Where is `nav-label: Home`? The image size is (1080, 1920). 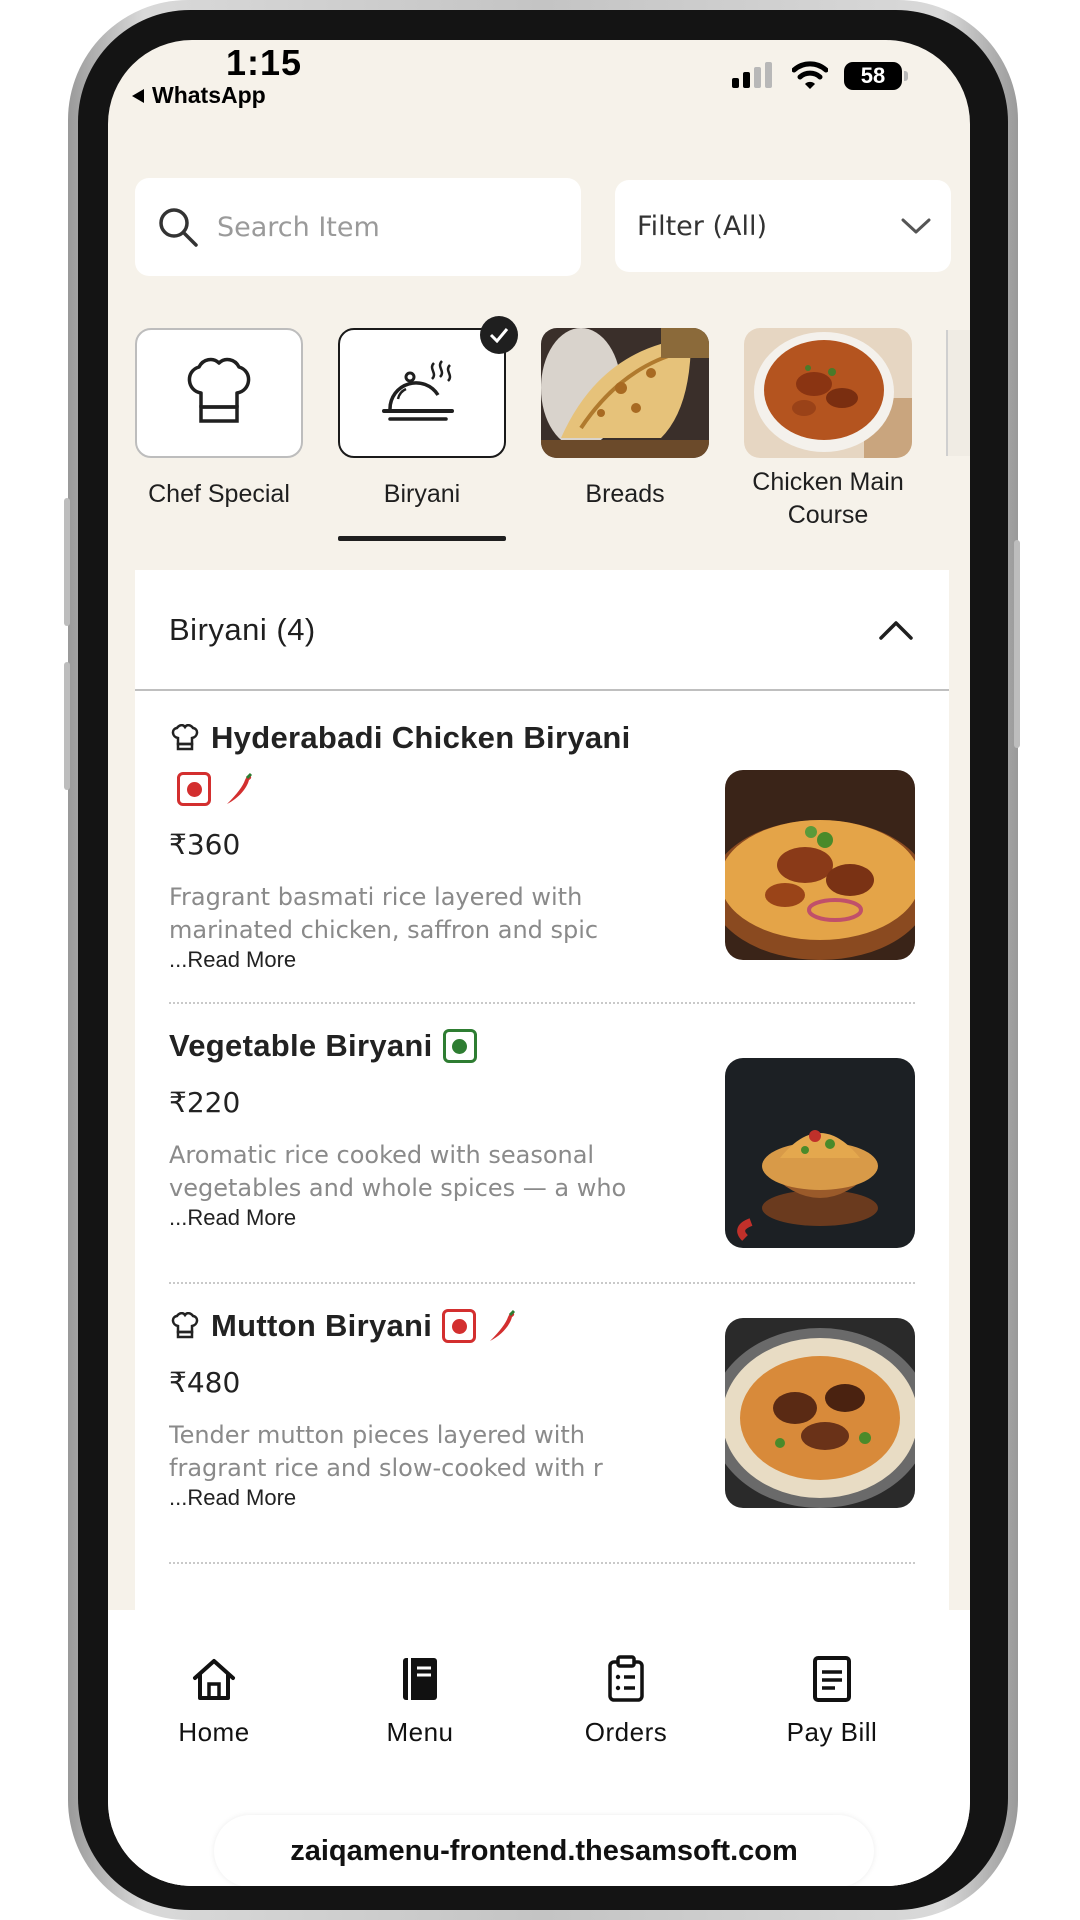 nav-label: Home is located at coordinates (214, 1732).